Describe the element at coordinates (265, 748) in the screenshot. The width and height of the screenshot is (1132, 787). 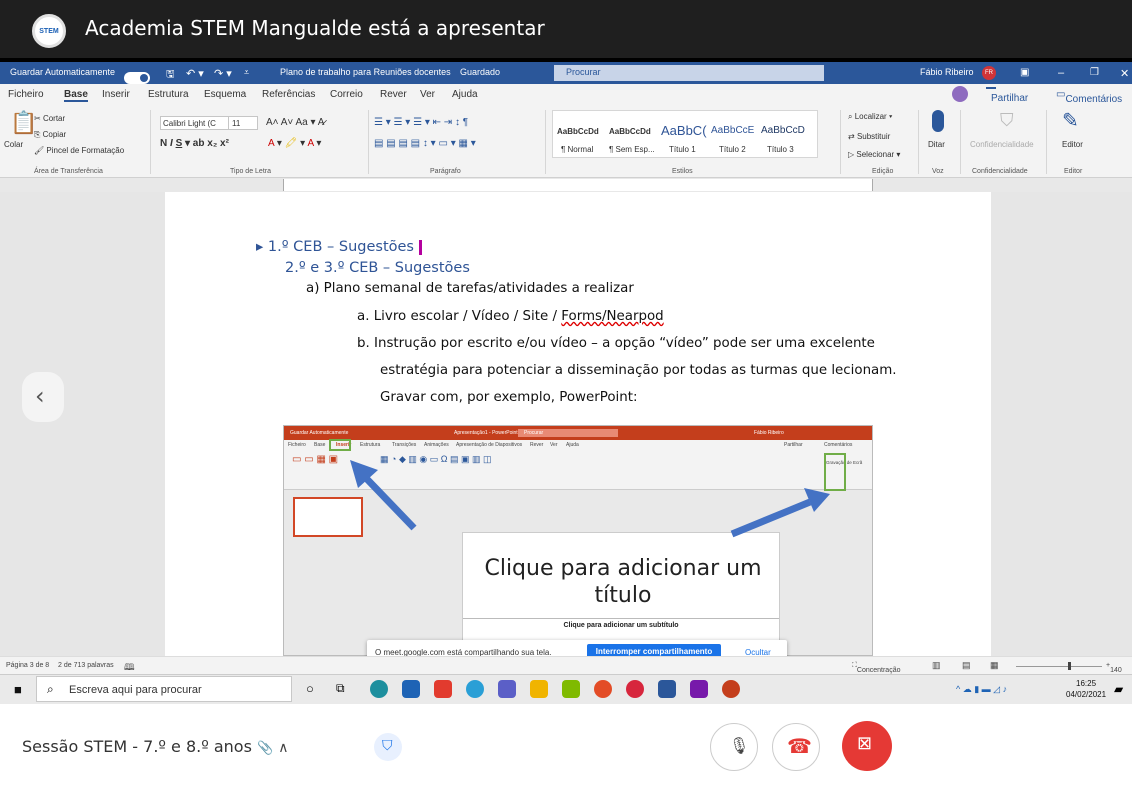
I see `attachment-icon: 📎` at that location.